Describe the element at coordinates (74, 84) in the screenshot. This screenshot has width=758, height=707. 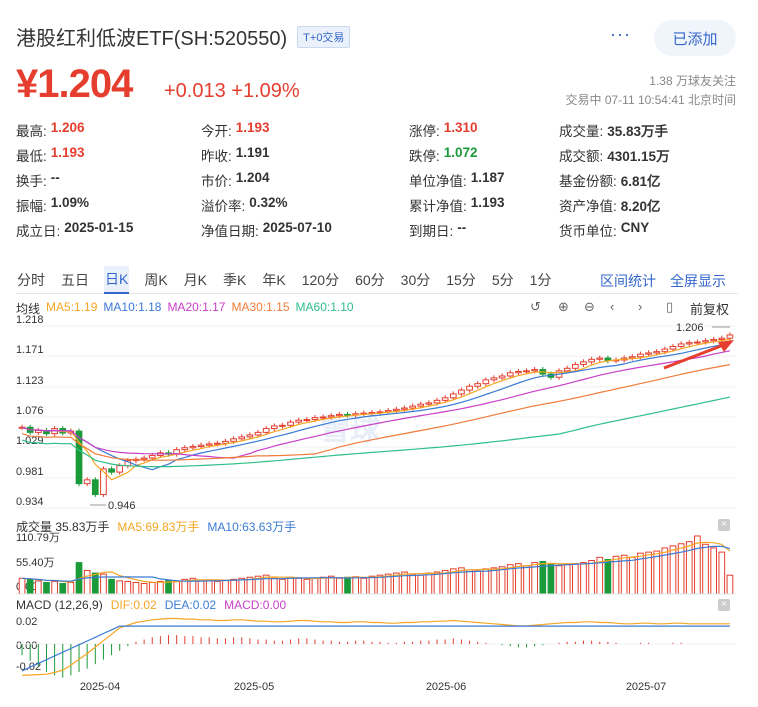
I see `current-price: ¥1.204` at that location.